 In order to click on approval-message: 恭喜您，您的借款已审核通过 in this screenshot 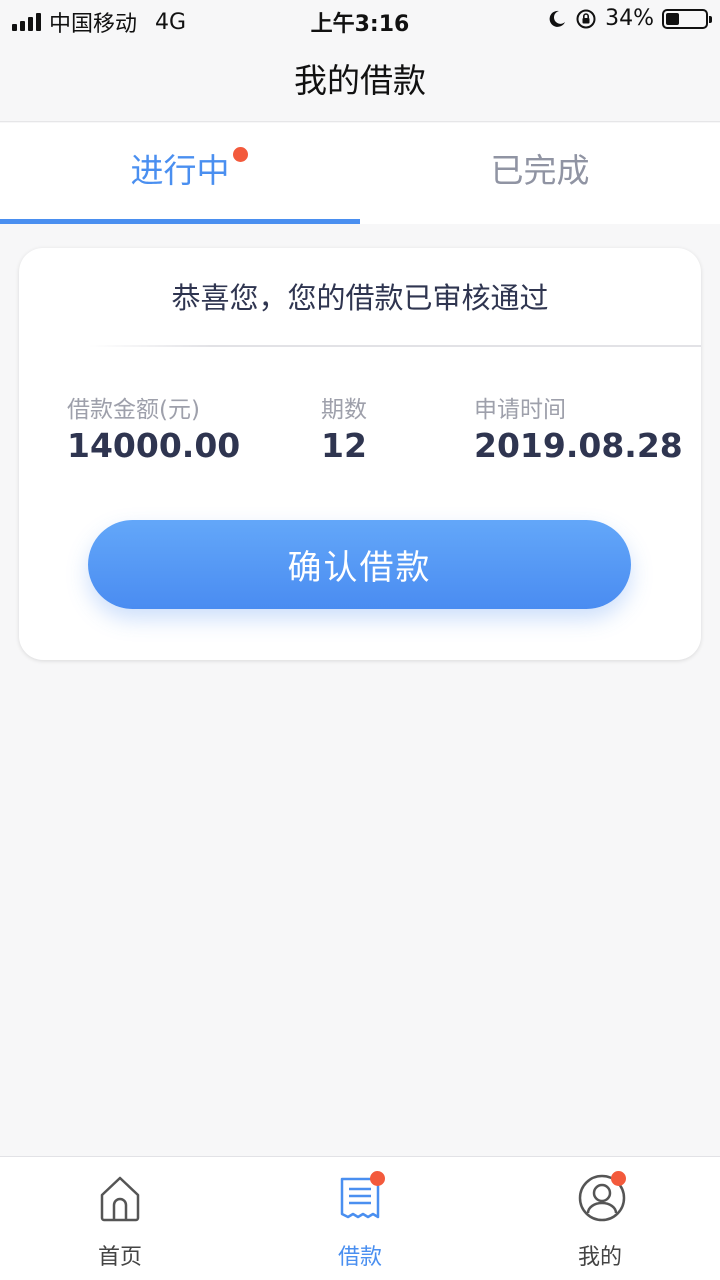, I will do `click(360, 298)`.